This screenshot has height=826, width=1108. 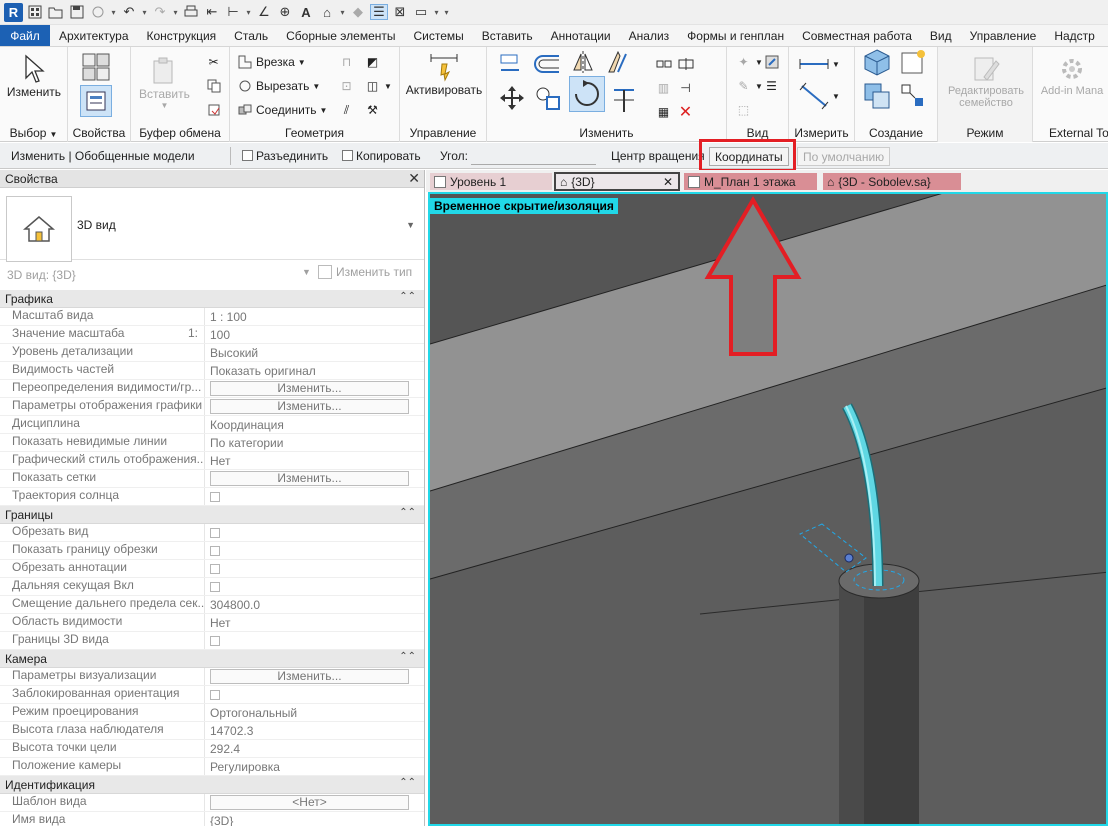 What do you see at coordinates (98, 12) in the screenshot?
I see `sync-icon` at bounding box center [98, 12].